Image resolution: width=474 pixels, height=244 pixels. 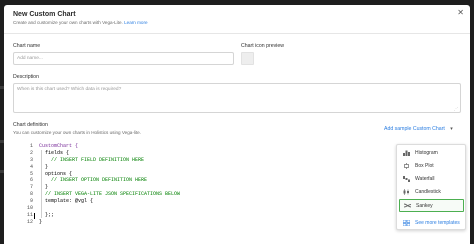 I want to click on line-number: 12, so click(x=29, y=221).